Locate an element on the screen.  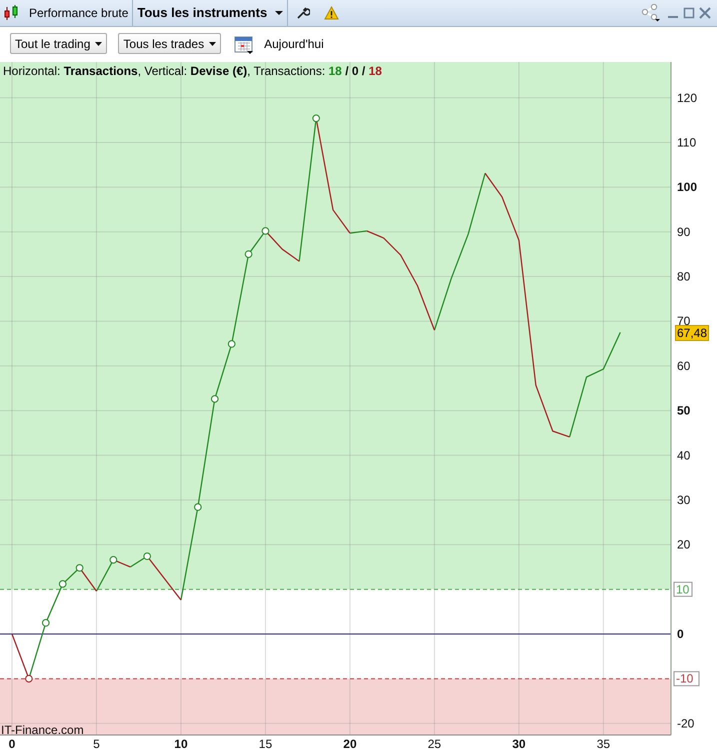
y-tick-label: 100 is located at coordinates (687, 187).